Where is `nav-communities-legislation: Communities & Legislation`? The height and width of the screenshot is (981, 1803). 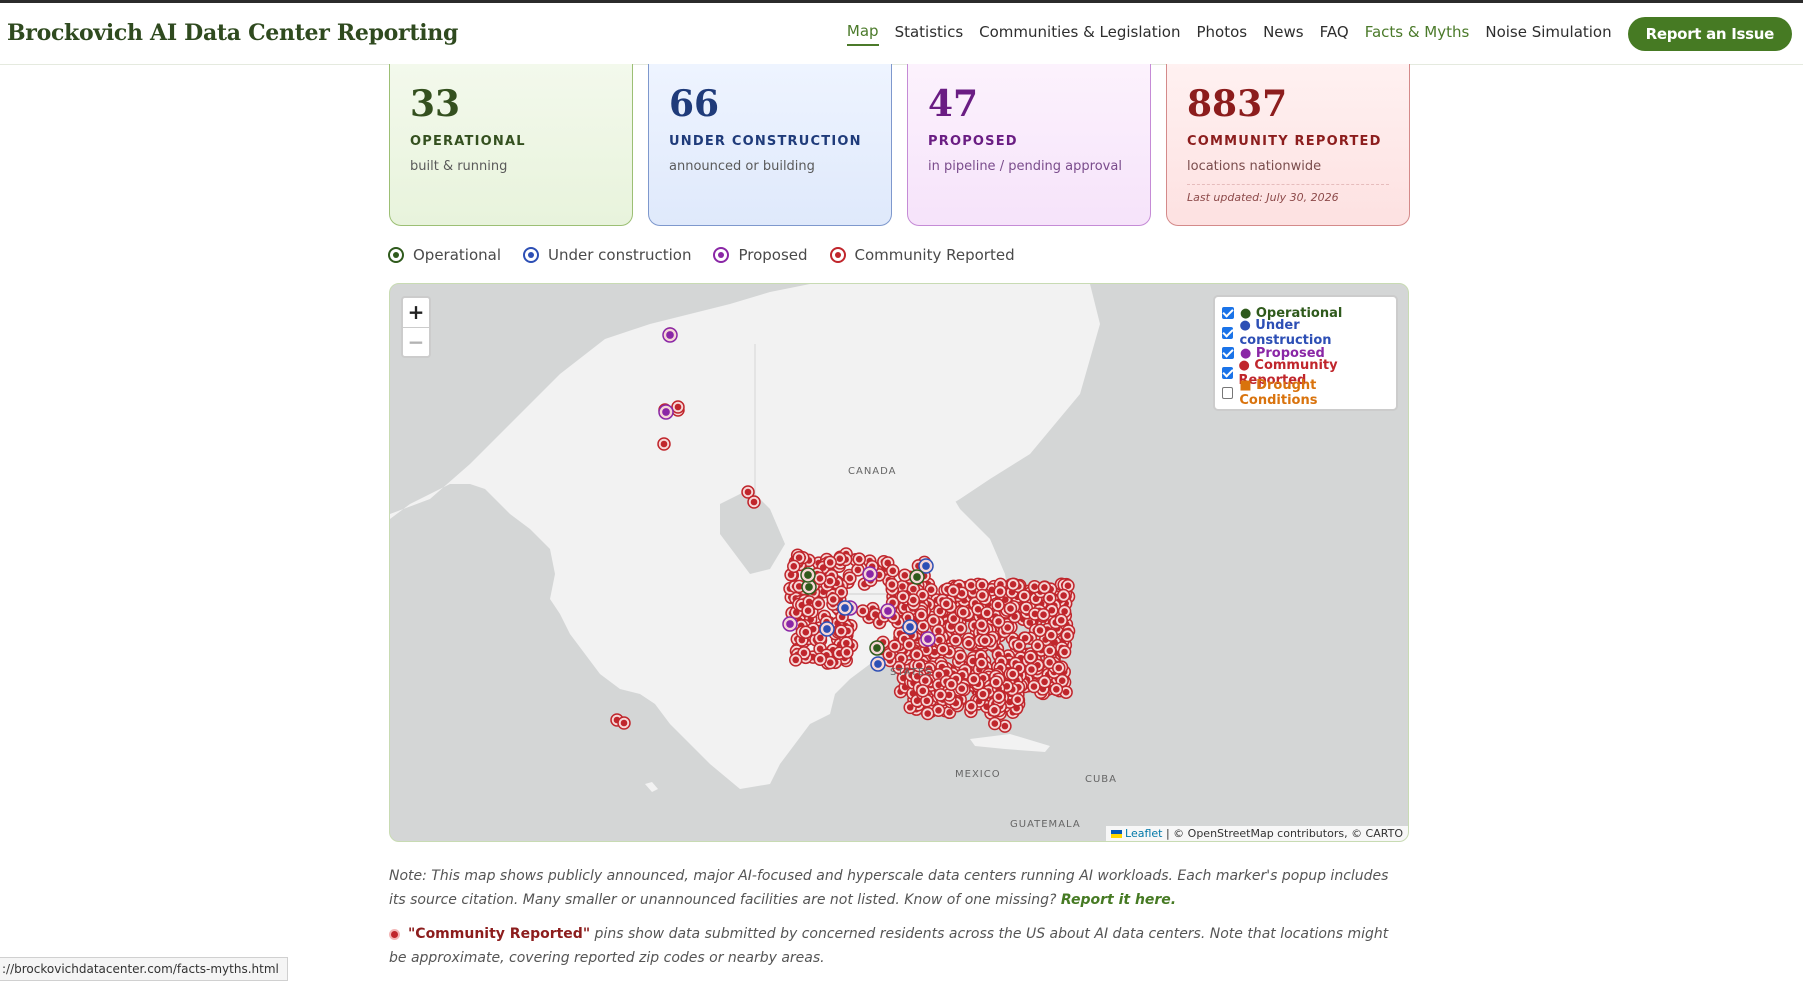 nav-communities-legislation: Communities & Legislation is located at coordinates (1079, 34).